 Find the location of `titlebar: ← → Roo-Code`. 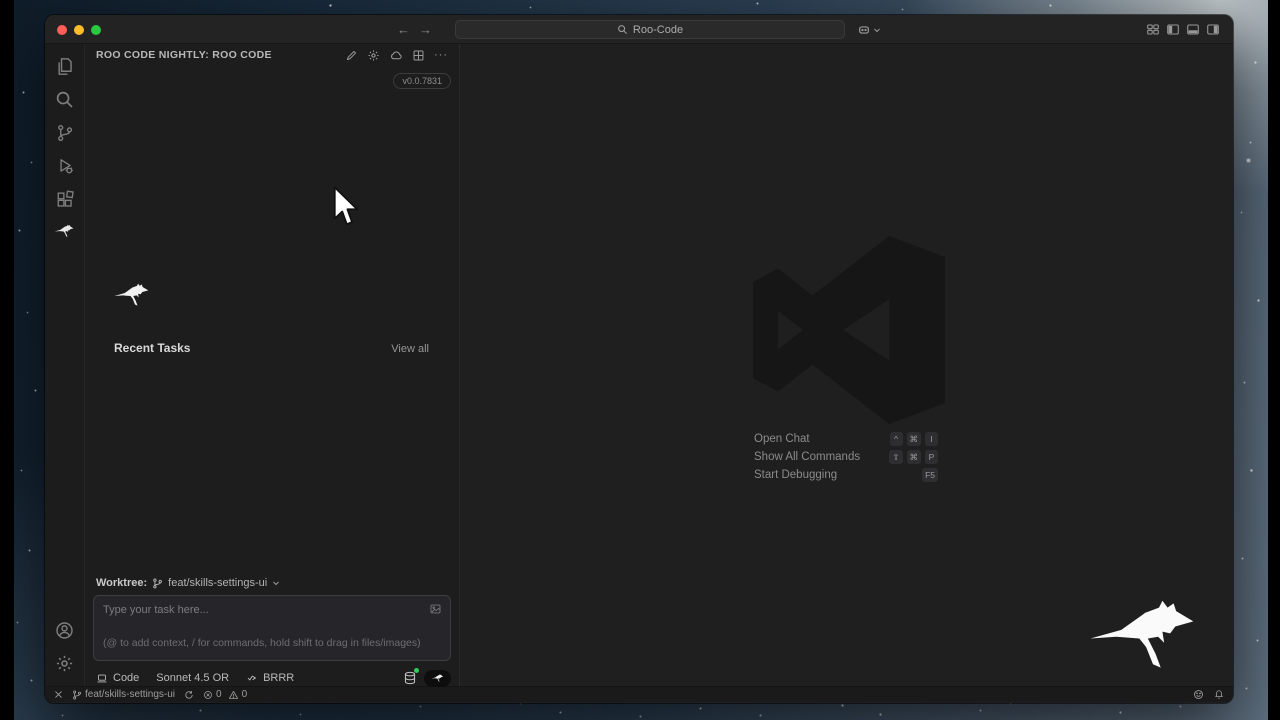

titlebar: ← → Roo-Code is located at coordinates (639, 29).